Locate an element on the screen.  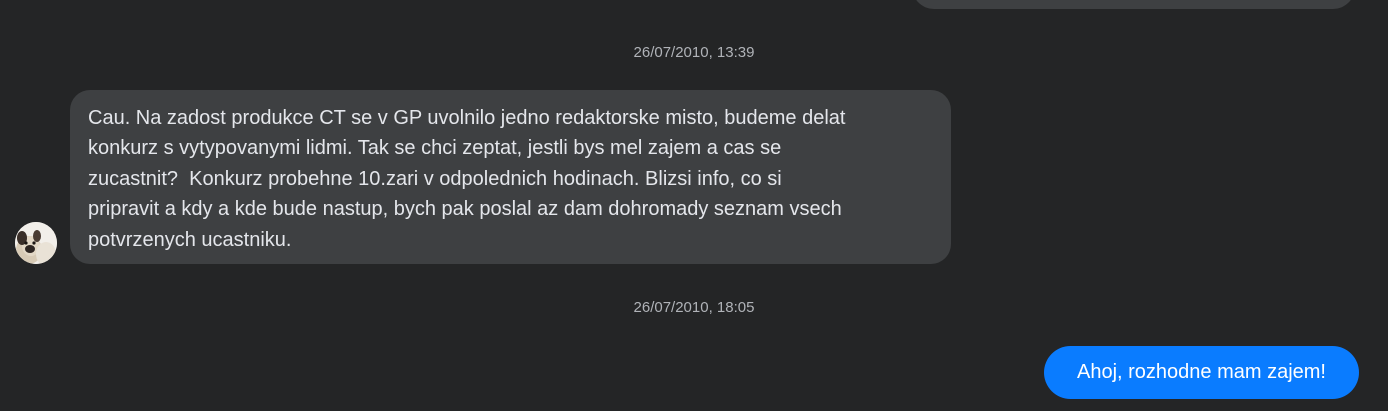
outgoing-message-bubble: Ahoj, rozhodne mam zajem! is located at coordinates (1201, 372).